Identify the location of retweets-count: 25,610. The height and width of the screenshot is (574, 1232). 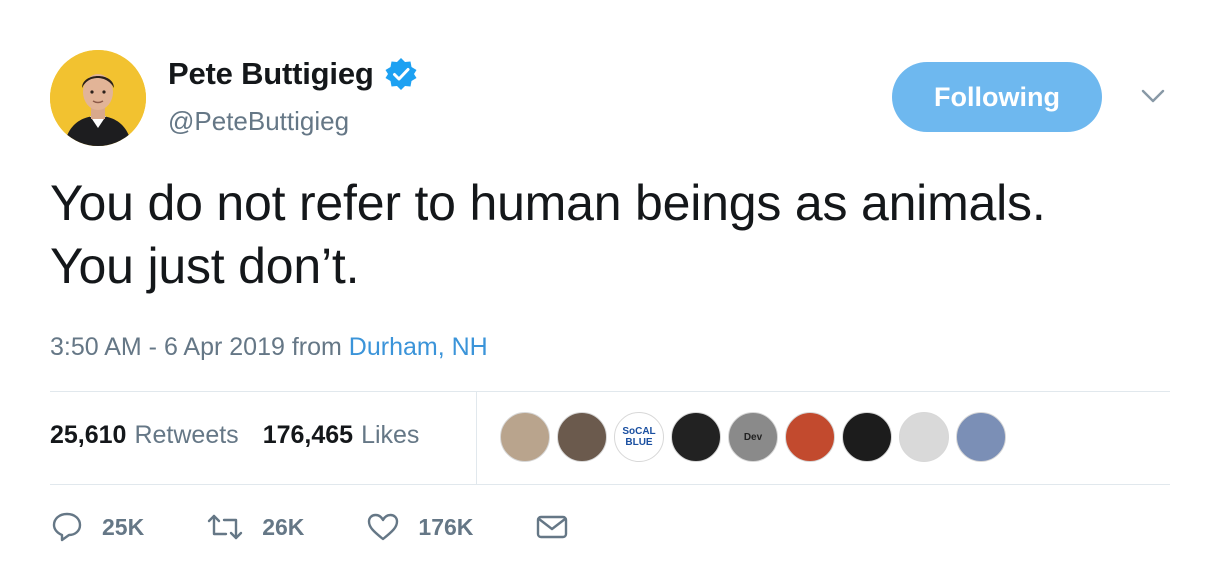
(88, 435).